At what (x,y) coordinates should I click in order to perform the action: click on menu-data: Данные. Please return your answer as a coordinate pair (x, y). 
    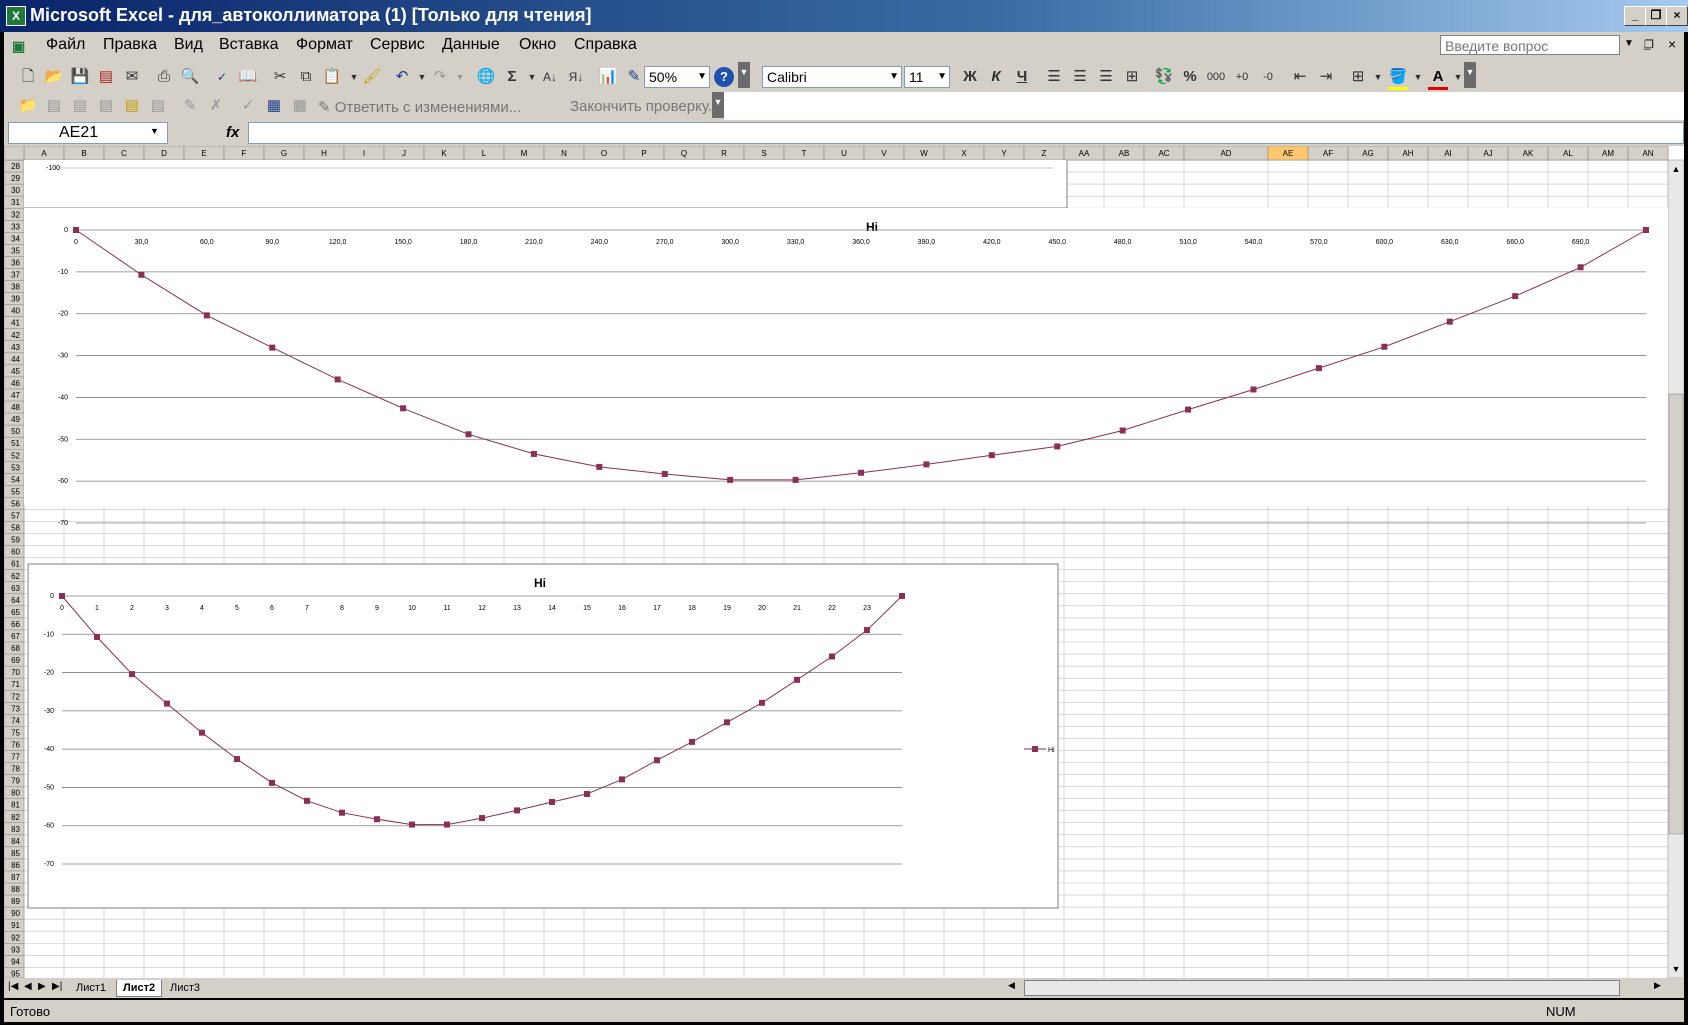
    Looking at the image, I should click on (471, 45).